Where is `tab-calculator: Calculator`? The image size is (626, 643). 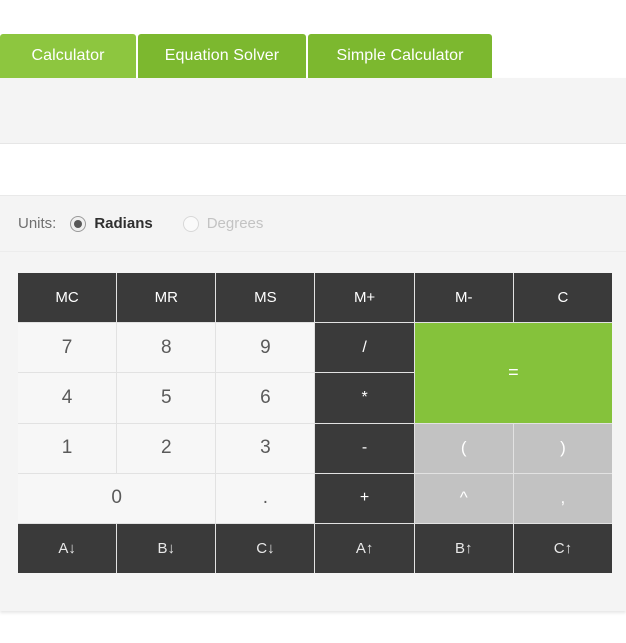
tab-calculator: Calculator is located at coordinates (68, 56).